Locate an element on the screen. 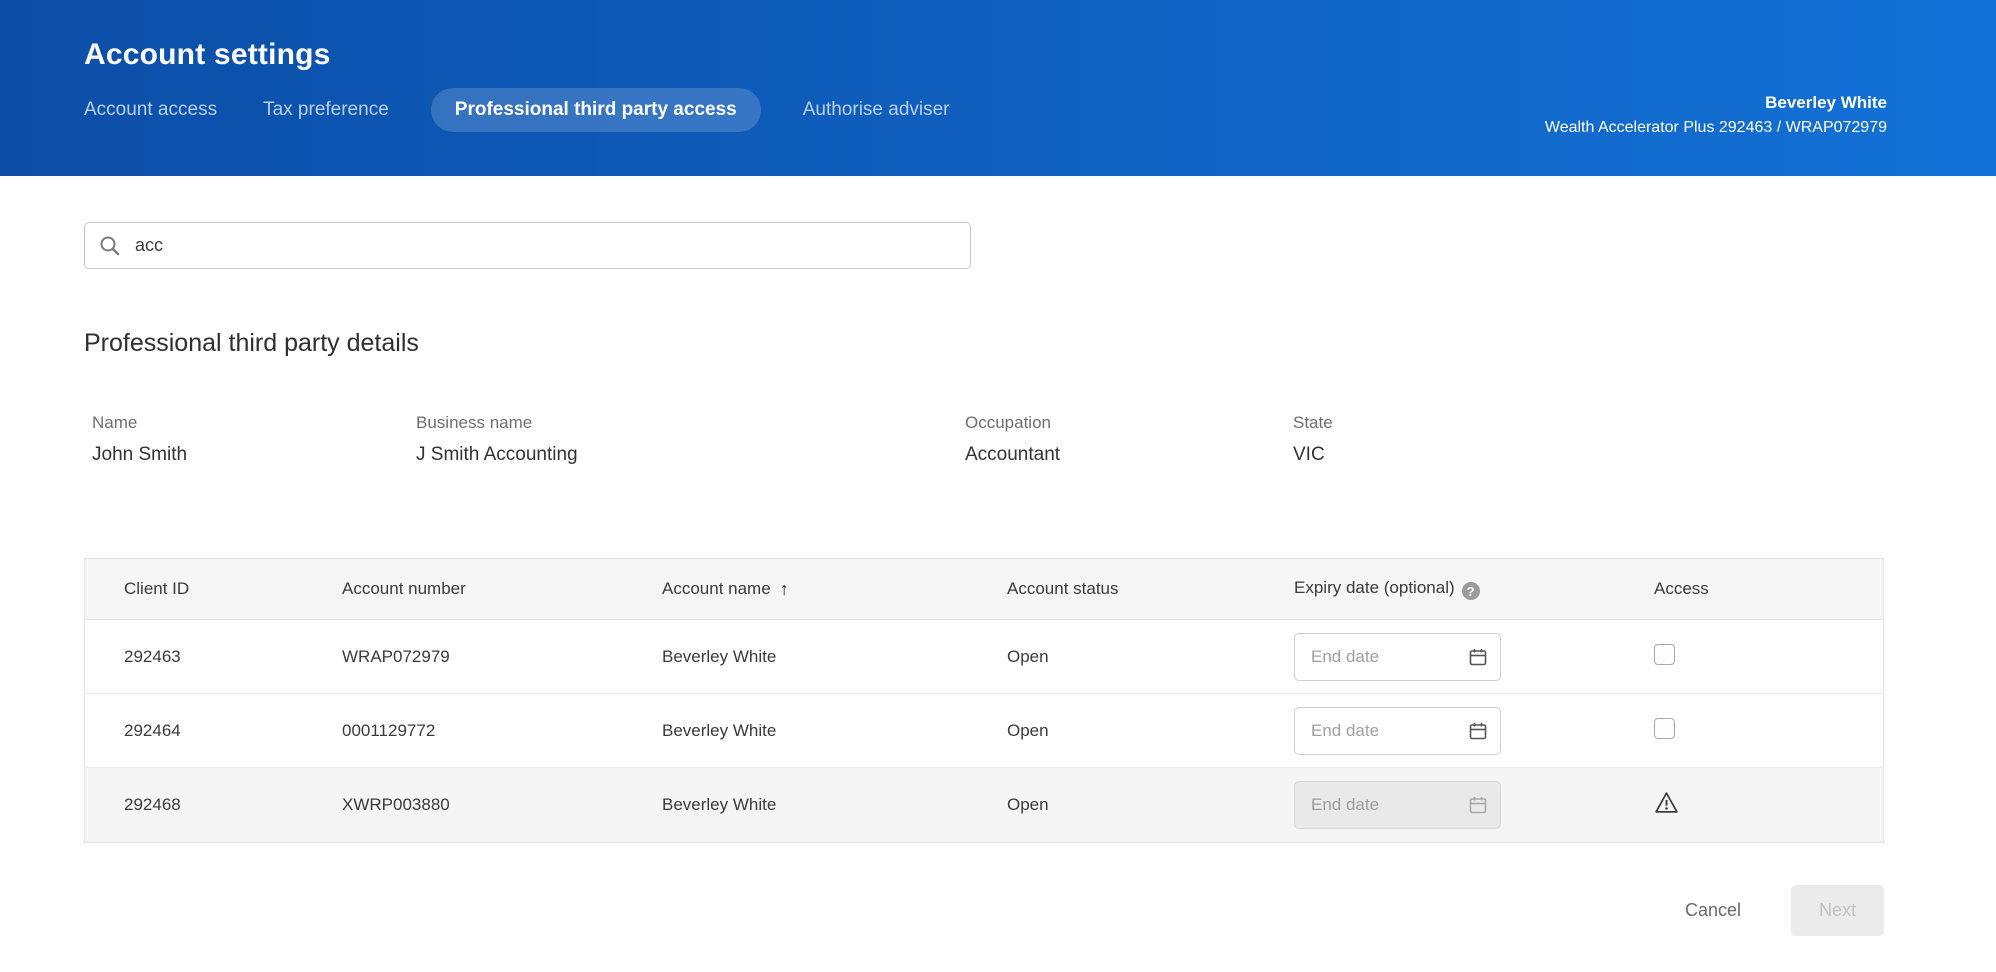 The width and height of the screenshot is (1996, 972). sort-ascending-icon: ↑ is located at coordinates (784, 589).